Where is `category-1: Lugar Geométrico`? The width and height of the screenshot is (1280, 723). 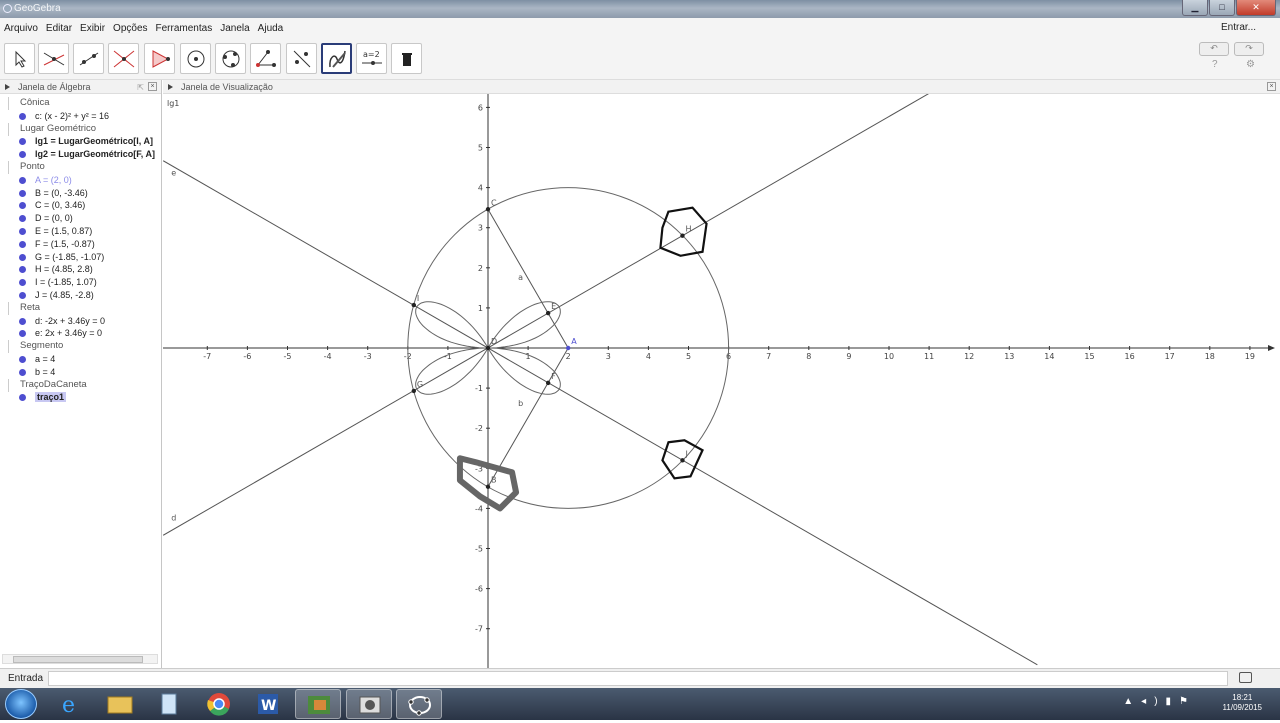
category-1: Lugar Geométrico is located at coordinates (80, 129).